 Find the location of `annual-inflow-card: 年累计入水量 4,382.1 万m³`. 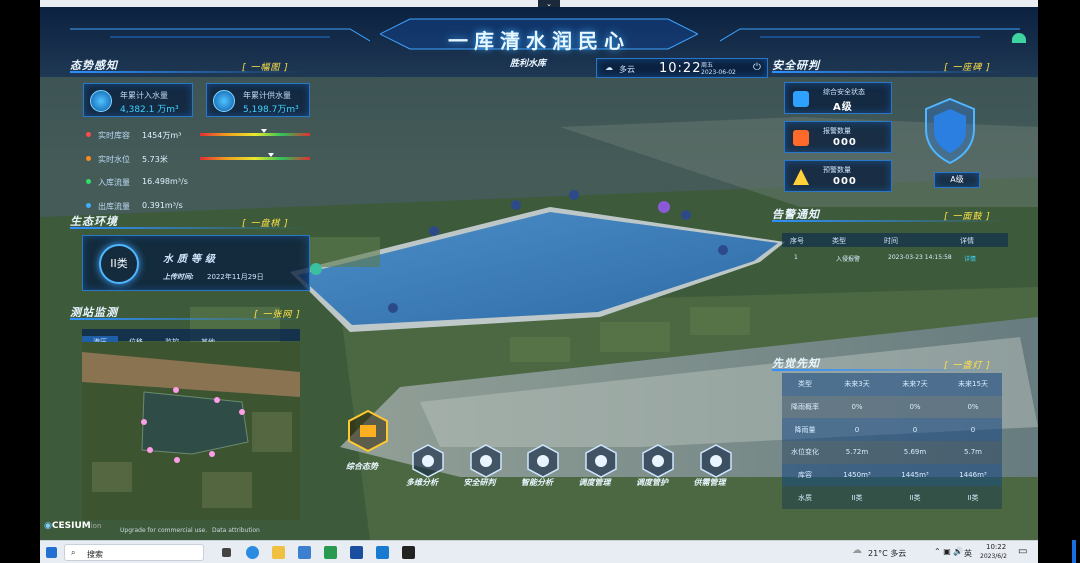

annual-inflow-card: 年累计入水量 4,382.1 万m³ is located at coordinates (138, 100).